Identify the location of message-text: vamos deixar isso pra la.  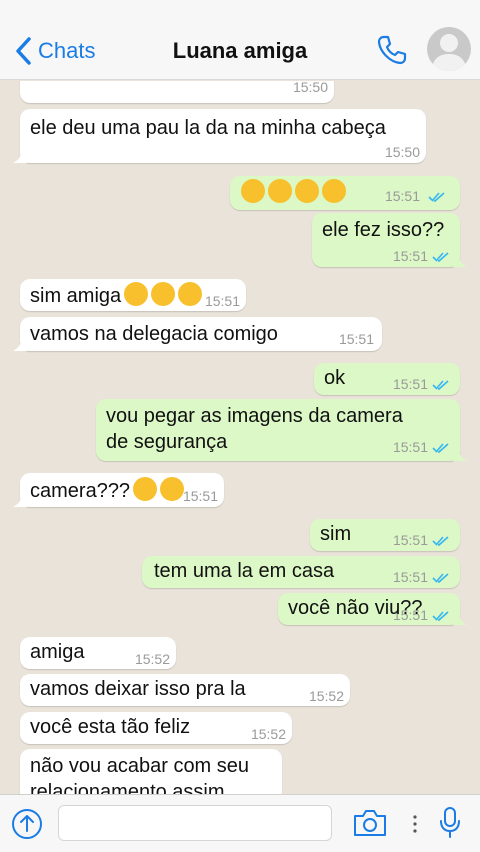
(138, 689).